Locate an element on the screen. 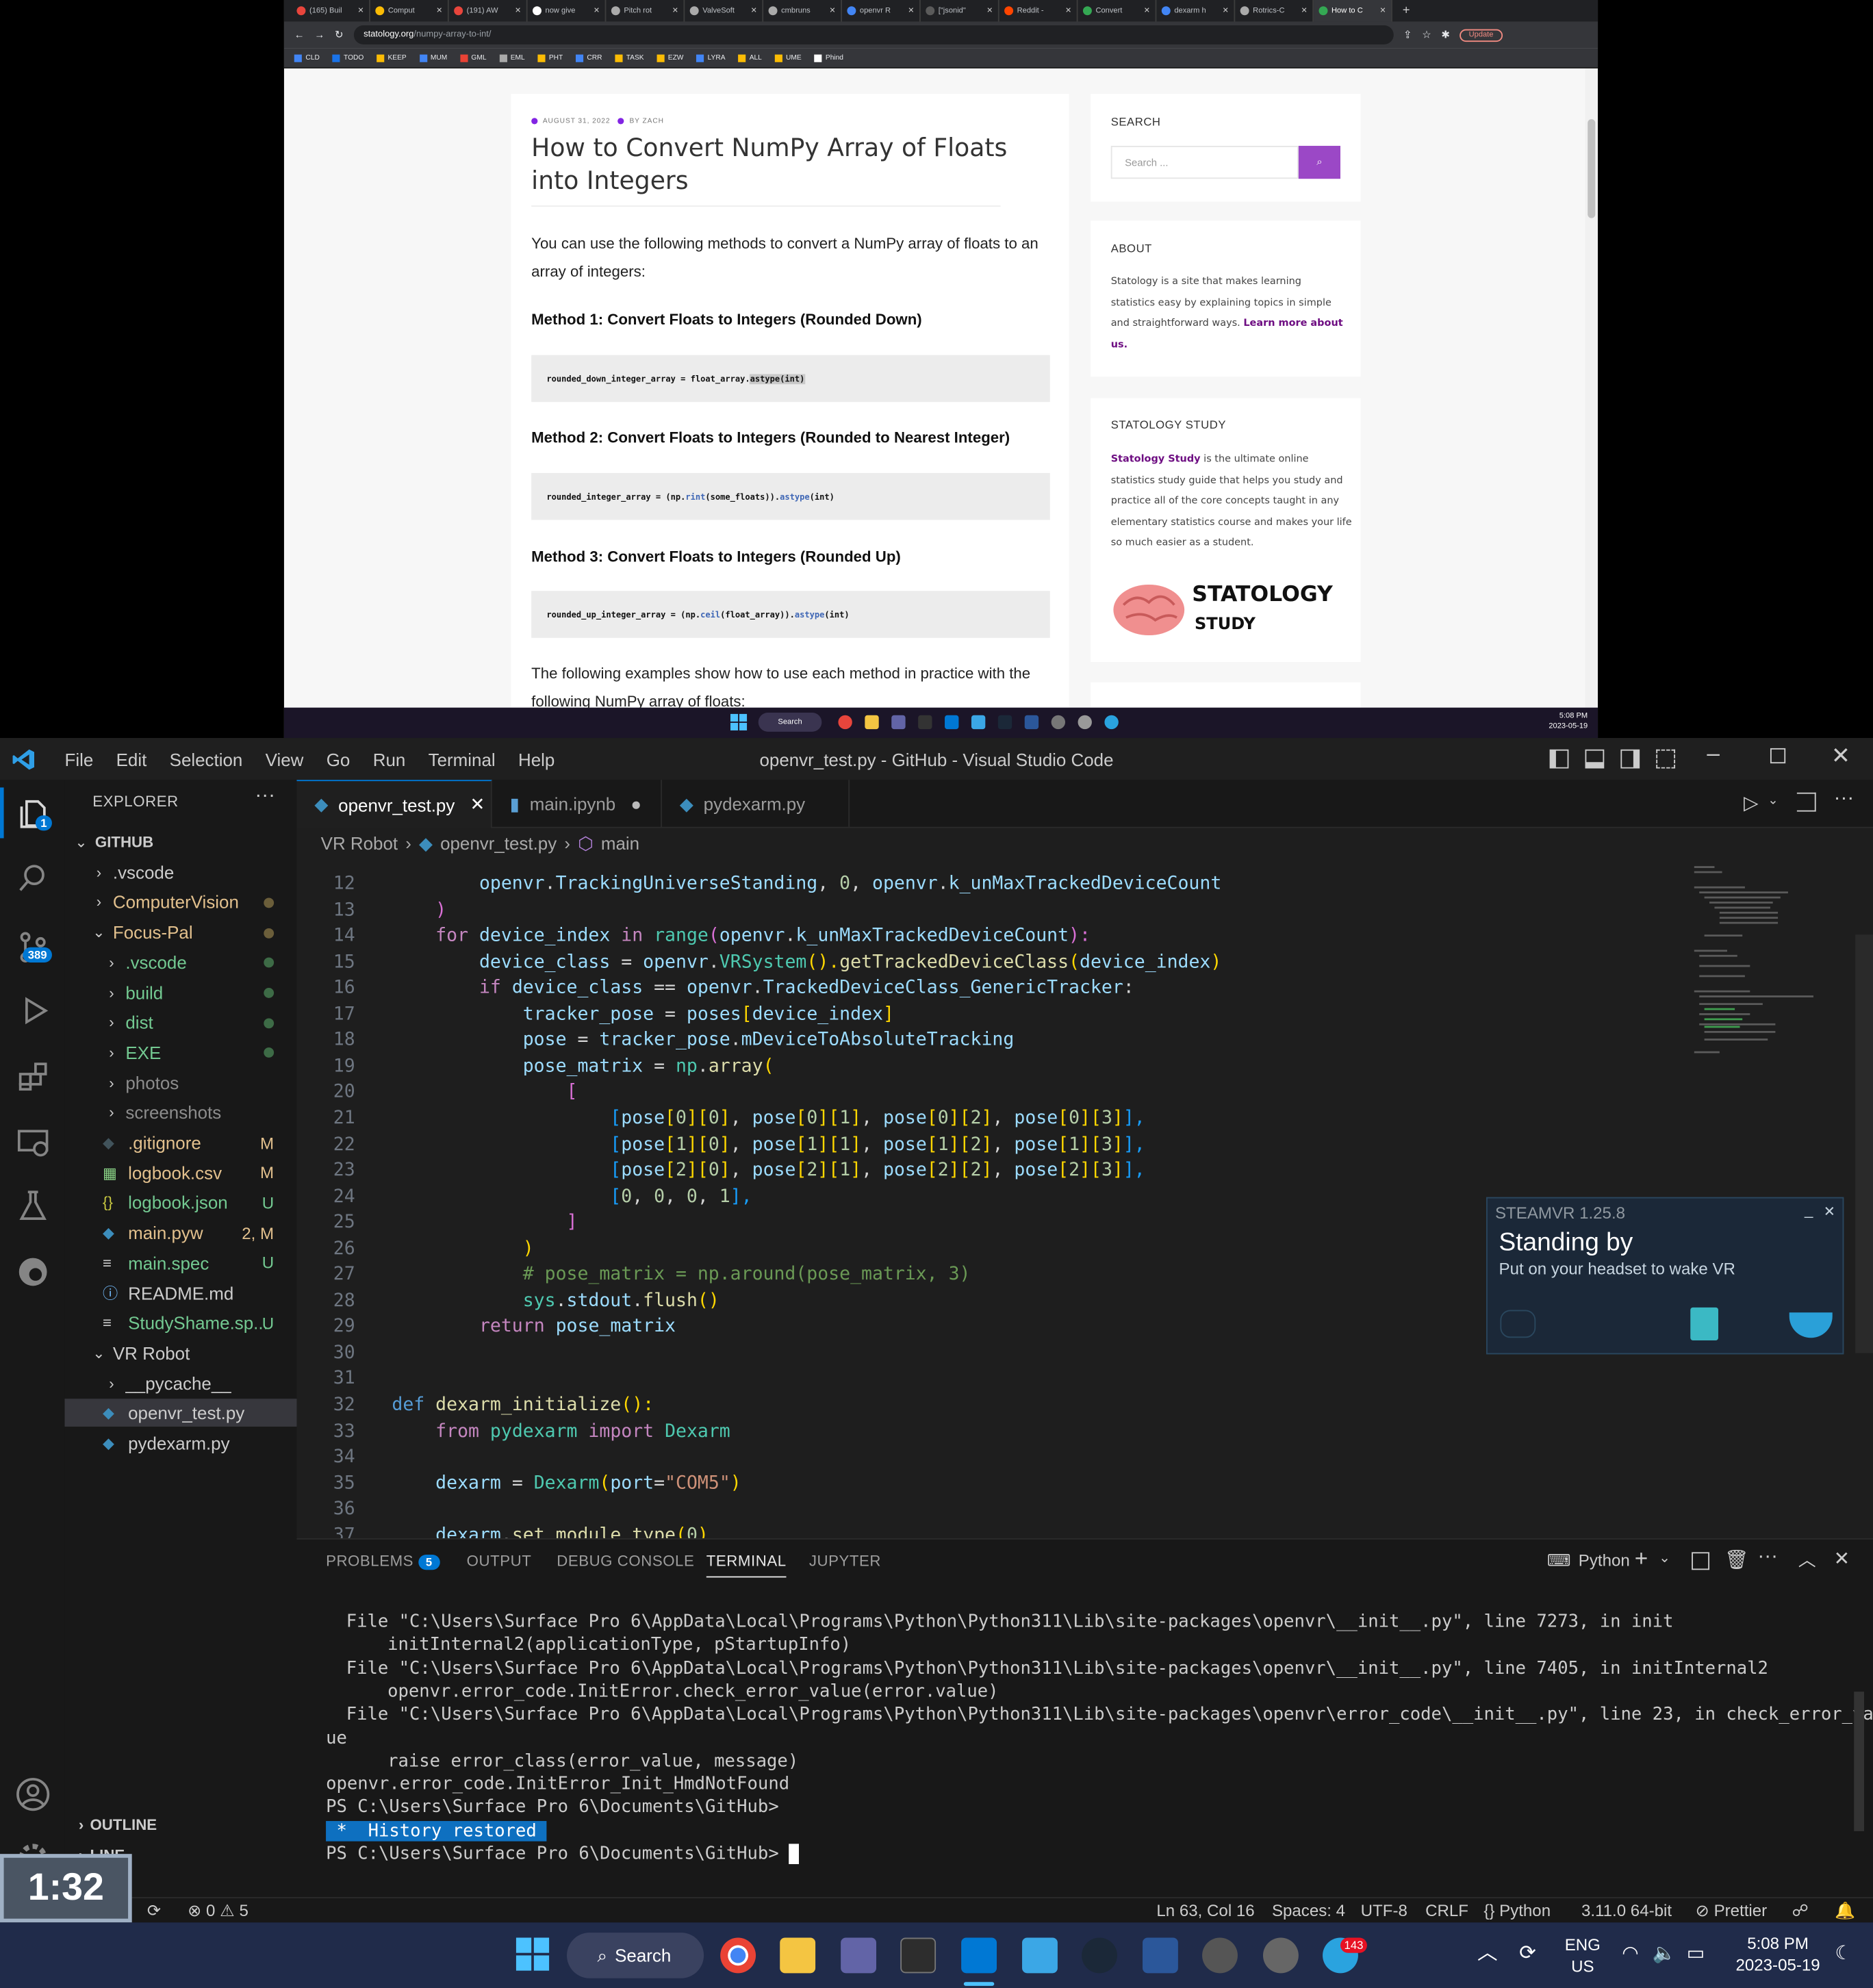 The width and height of the screenshot is (1873, 1988). statology-study-link: Statology Study is located at coordinates (1156, 458).